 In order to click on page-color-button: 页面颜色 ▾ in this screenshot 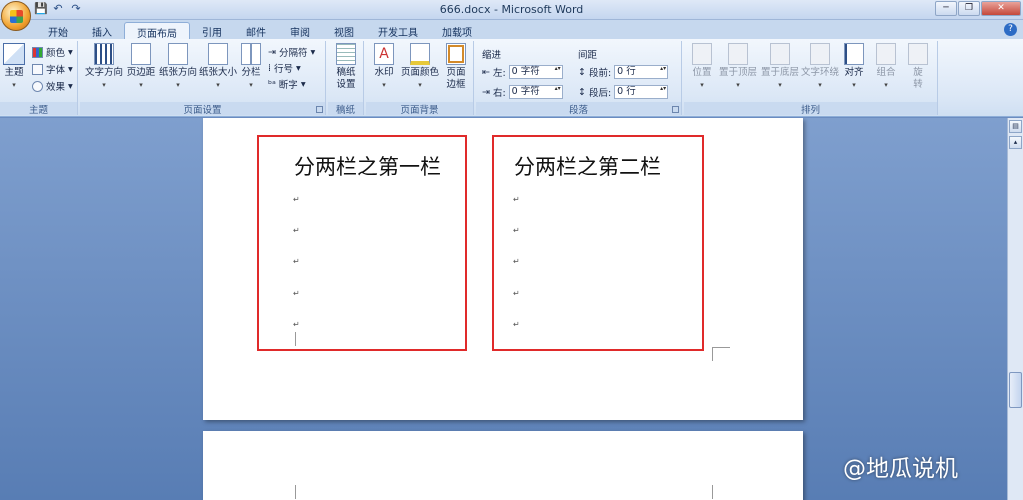, I will do `click(420, 67)`.